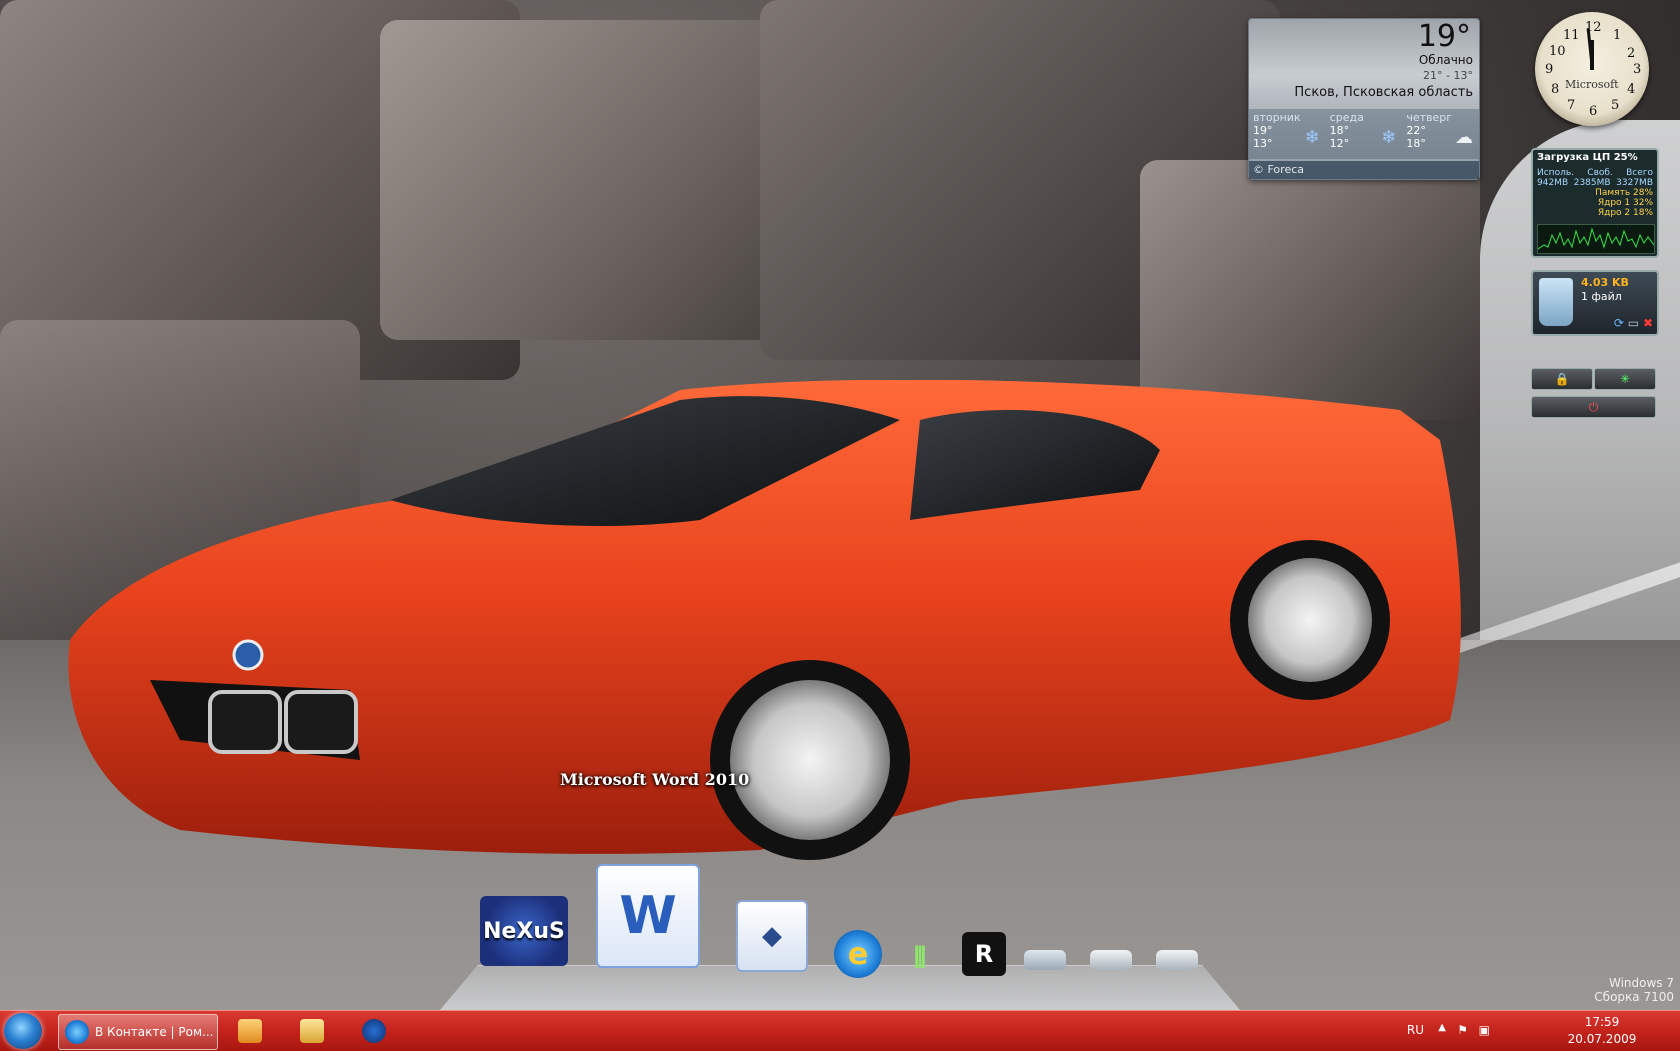  Describe the element at coordinates (1593, 407) in the screenshot. I see `shutdown-button: ⏻` at that location.